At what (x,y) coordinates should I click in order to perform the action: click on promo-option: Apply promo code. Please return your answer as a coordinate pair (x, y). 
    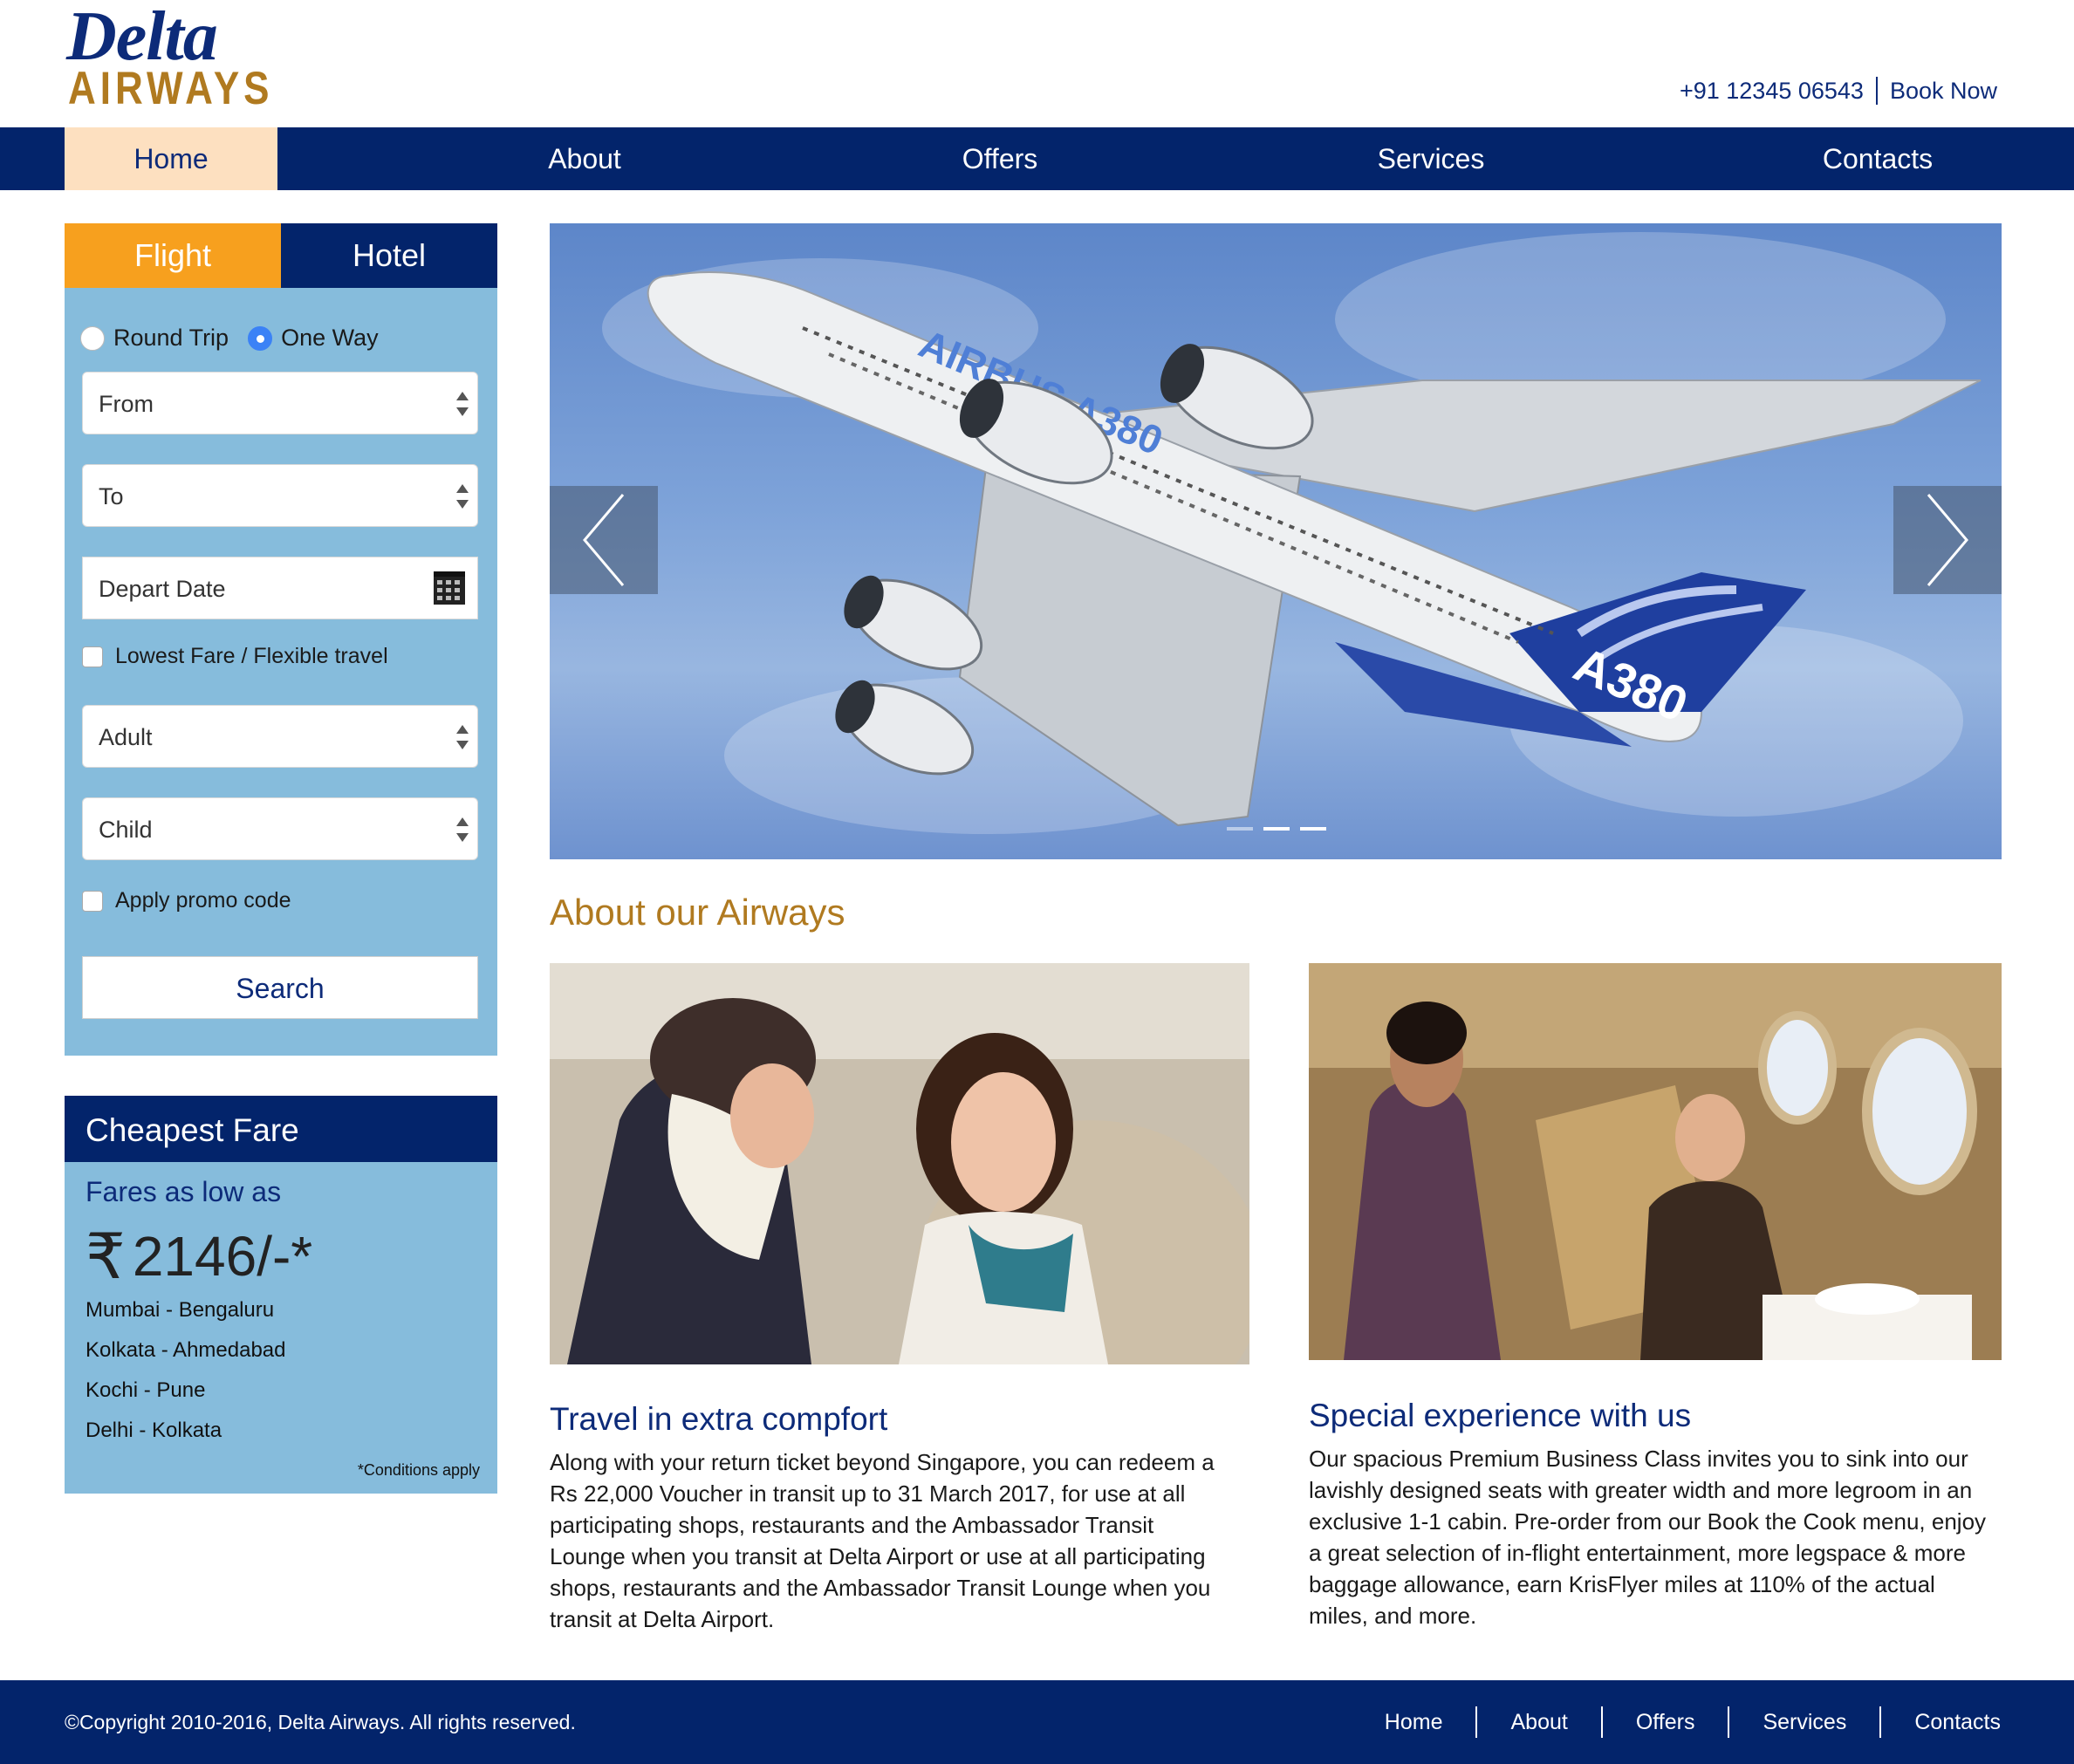
    Looking at the image, I should click on (186, 901).